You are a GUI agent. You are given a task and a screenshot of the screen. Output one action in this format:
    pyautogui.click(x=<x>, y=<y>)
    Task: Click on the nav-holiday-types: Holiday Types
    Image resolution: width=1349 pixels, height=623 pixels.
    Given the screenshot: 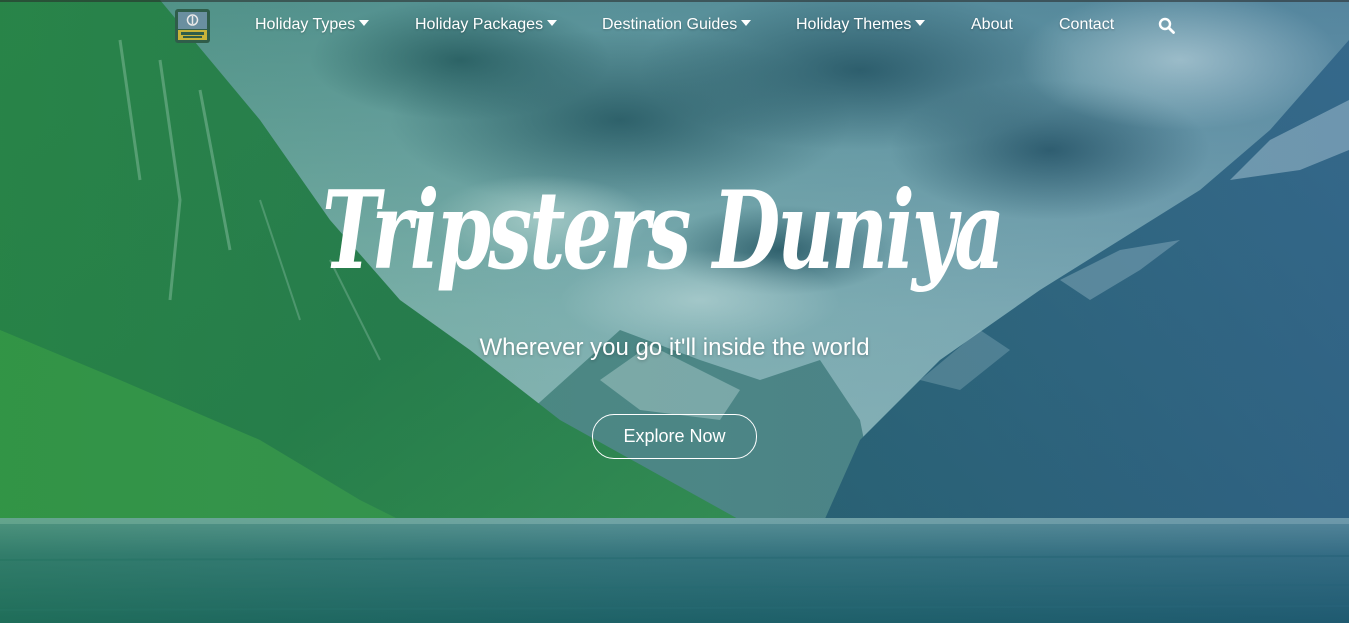 What is the action you would take?
    pyautogui.click(x=312, y=25)
    